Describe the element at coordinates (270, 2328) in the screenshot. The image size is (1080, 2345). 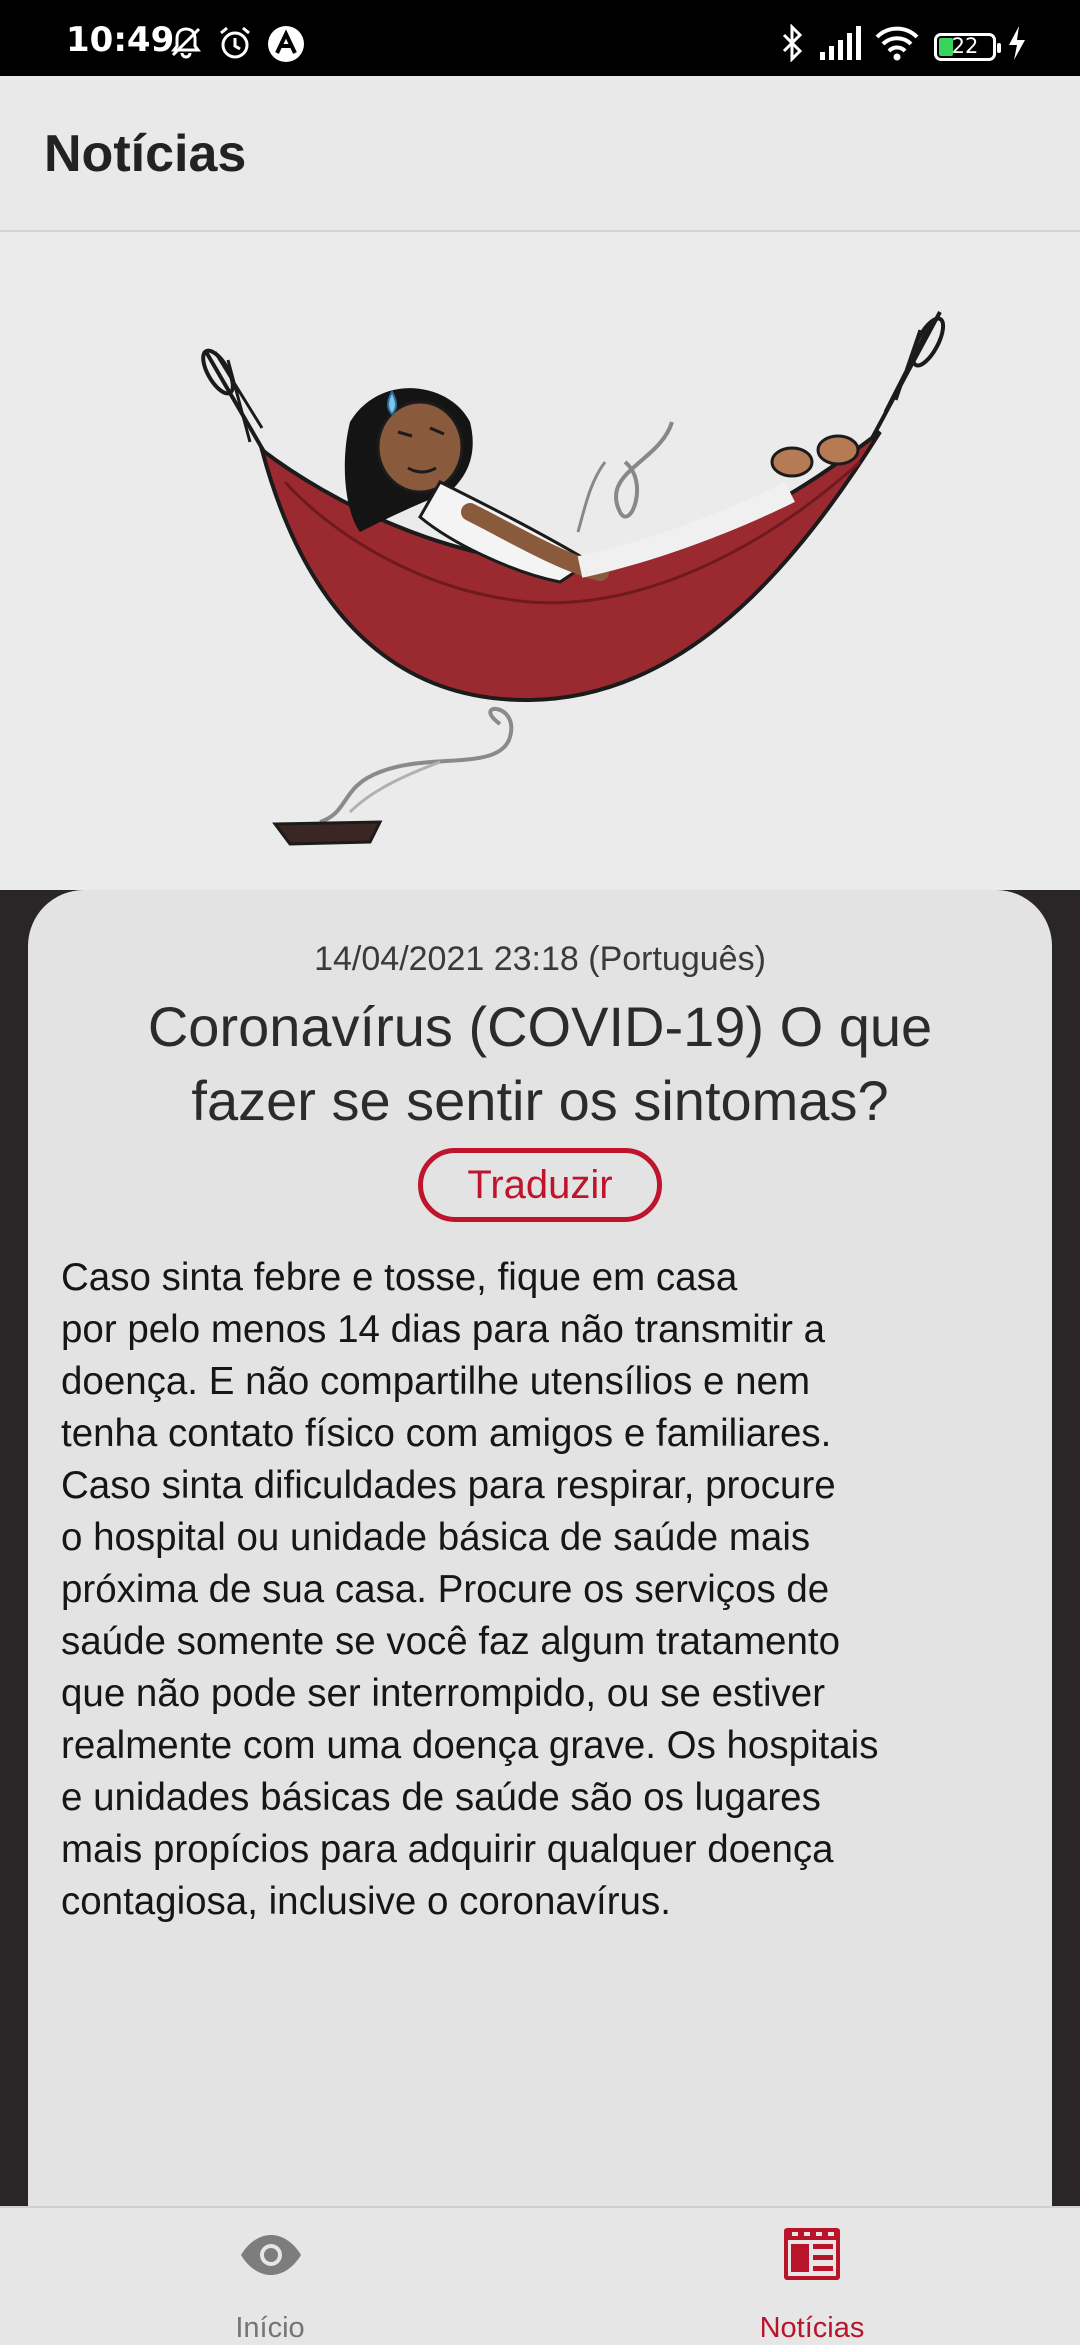
I see `nav-label-inicio: Início` at that location.